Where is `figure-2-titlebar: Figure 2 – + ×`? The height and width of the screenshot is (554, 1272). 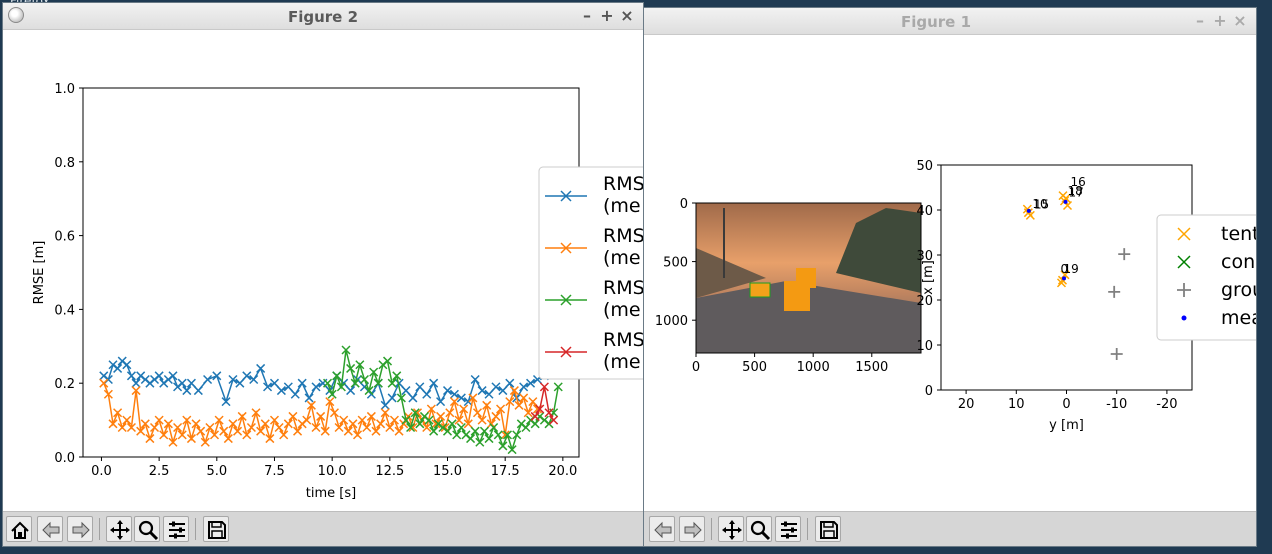
figure-2-titlebar: Figure 2 – + × is located at coordinates (323, 16).